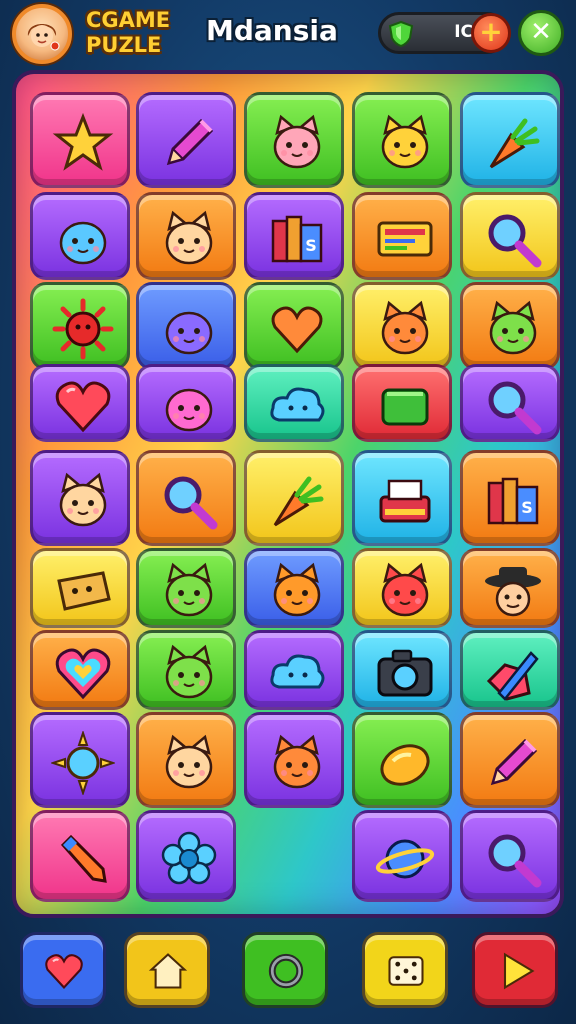 The height and width of the screenshot is (1024, 576). I want to click on pen-gem-icon, so click(512, 676).